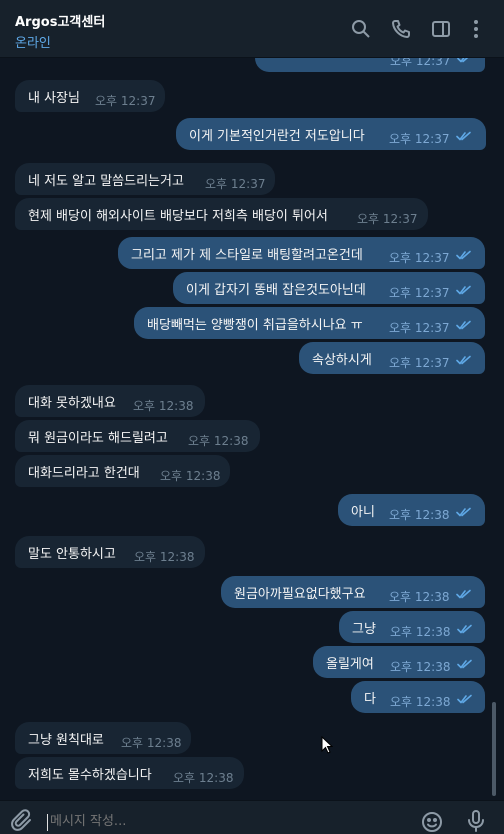 This screenshot has height=834, width=504. What do you see at coordinates (494, 749) in the screenshot?
I see `scrollbar-thumb` at bounding box center [494, 749].